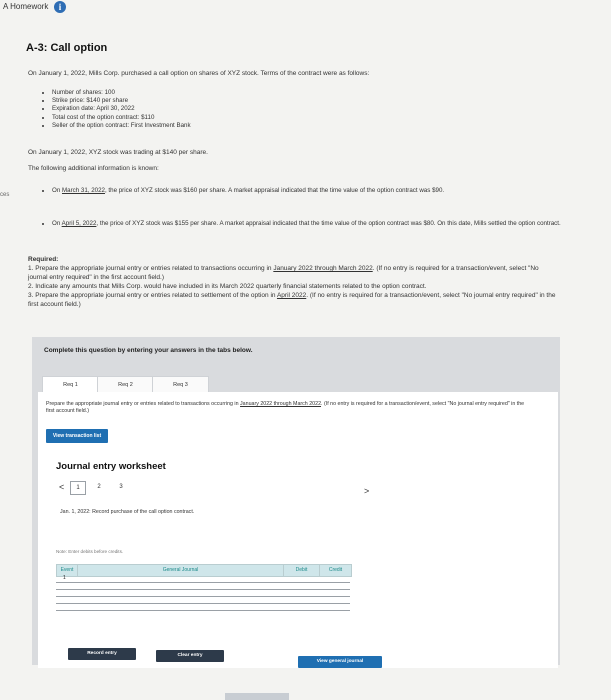  What do you see at coordinates (102, 654) in the screenshot?
I see `record-entry-button: Record entry` at bounding box center [102, 654].